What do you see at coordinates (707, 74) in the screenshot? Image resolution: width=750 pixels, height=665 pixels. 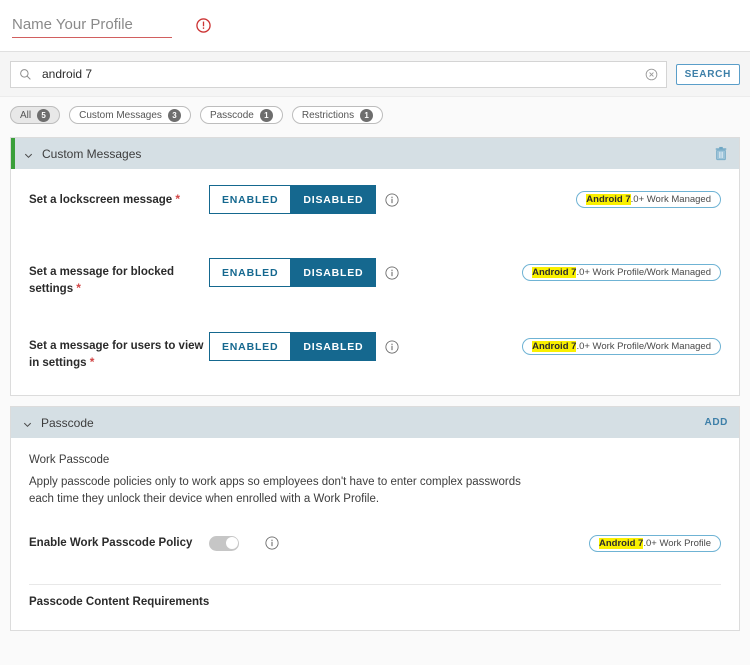 I see `search-button: SEARCH` at bounding box center [707, 74].